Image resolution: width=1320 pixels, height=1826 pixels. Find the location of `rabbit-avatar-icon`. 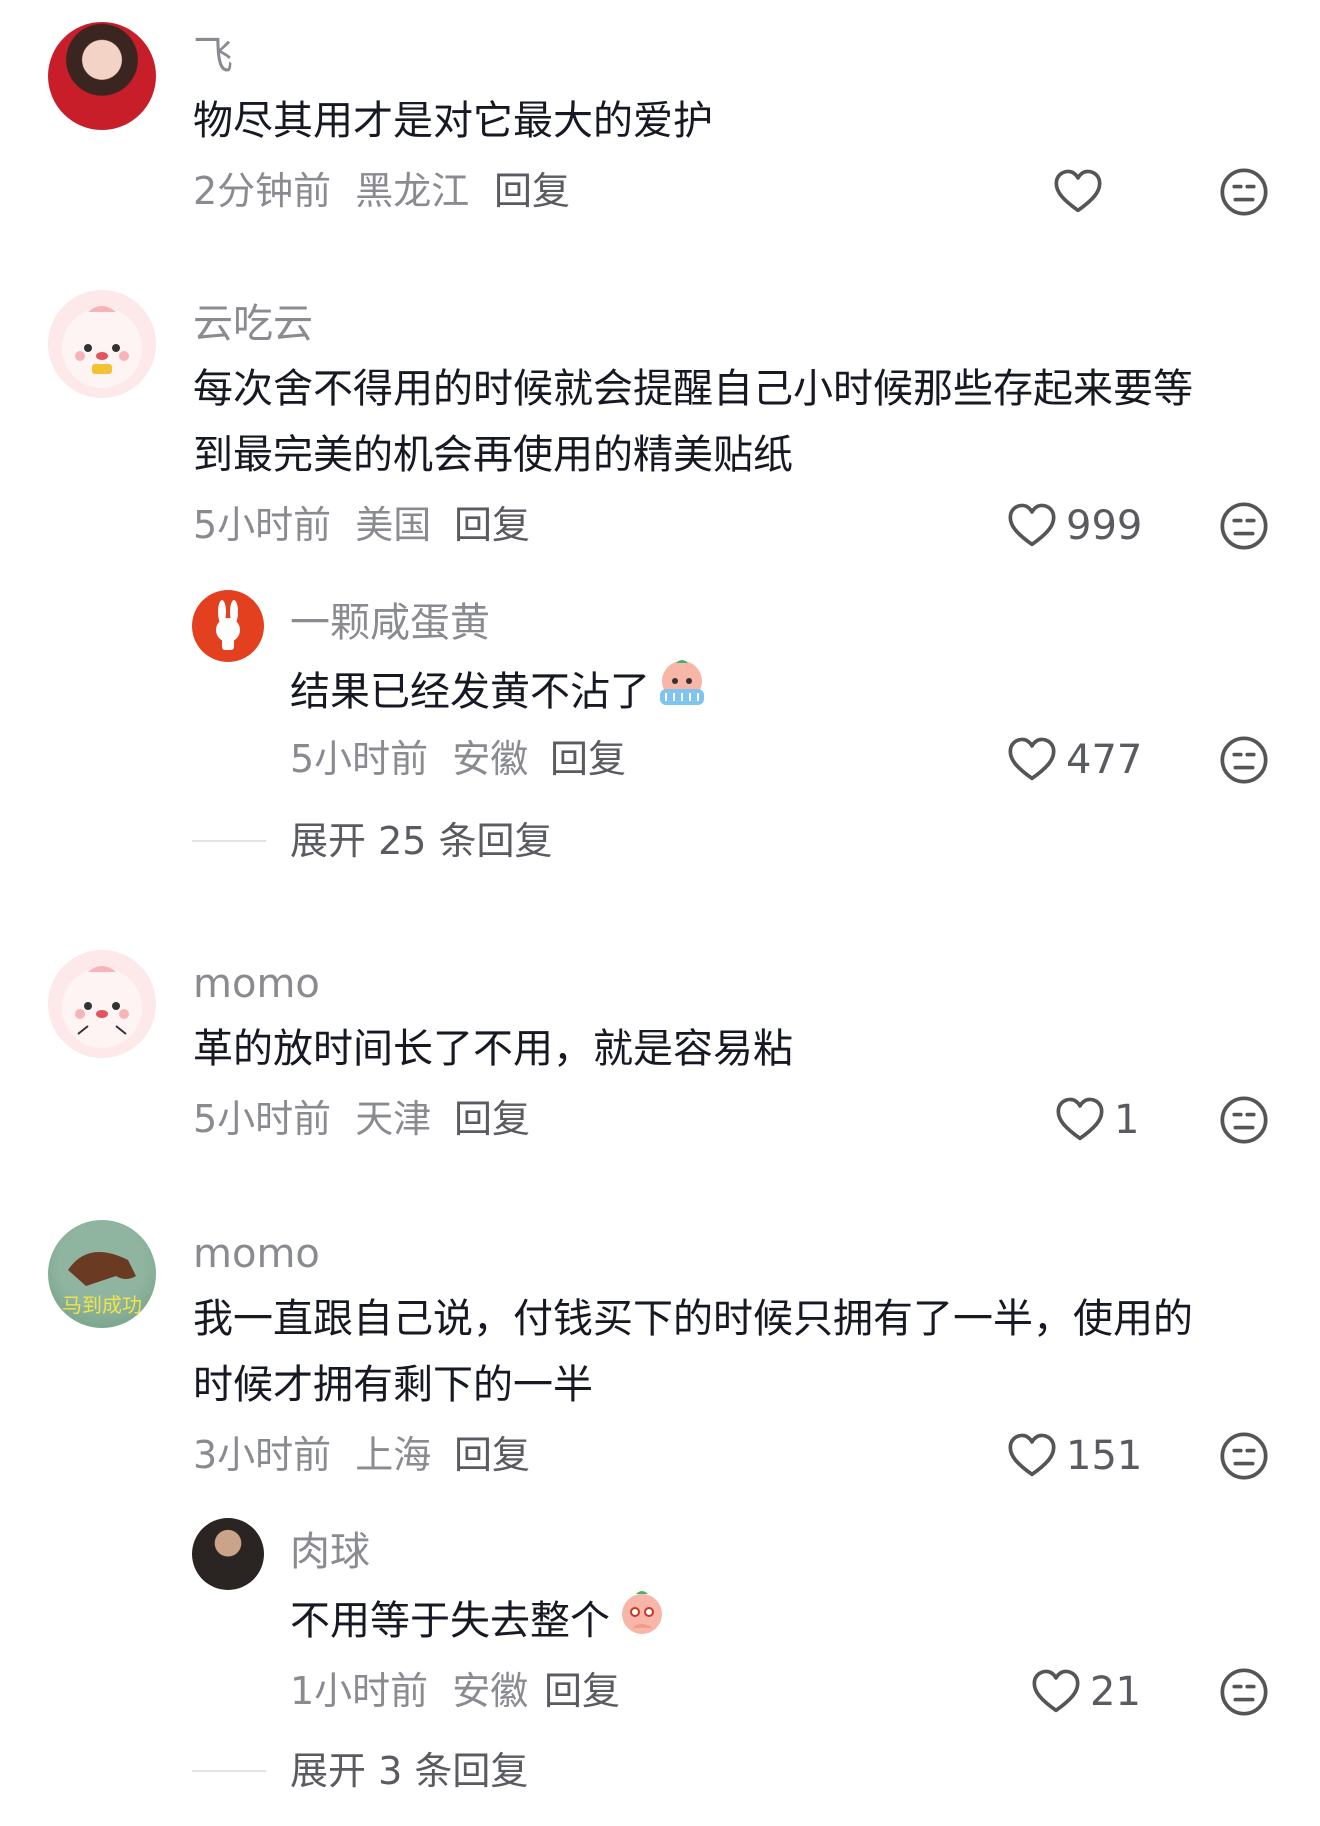

rabbit-avatar-icon is located at coordinates (228, 625).